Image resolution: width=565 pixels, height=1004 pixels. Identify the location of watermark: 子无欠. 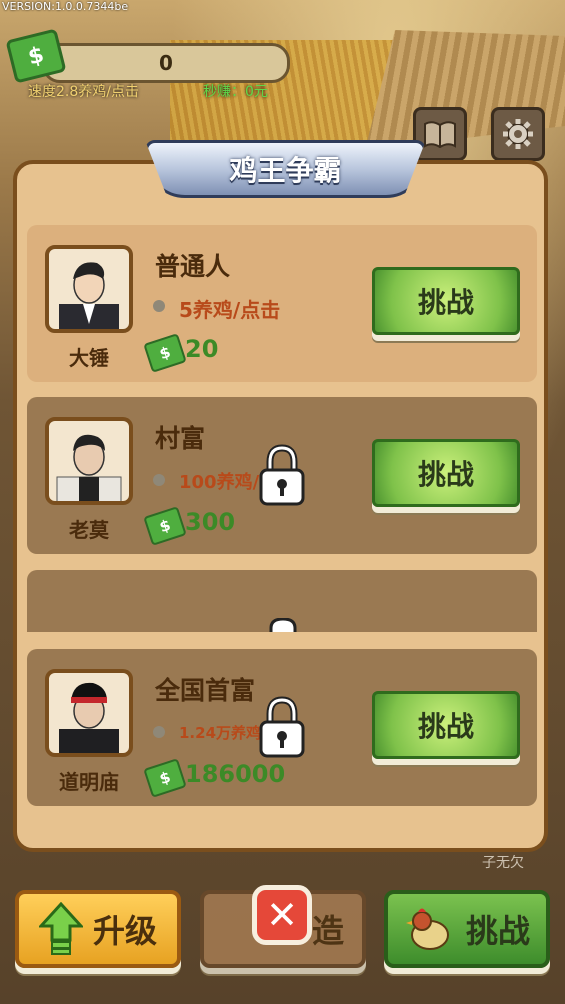
(503, 863).